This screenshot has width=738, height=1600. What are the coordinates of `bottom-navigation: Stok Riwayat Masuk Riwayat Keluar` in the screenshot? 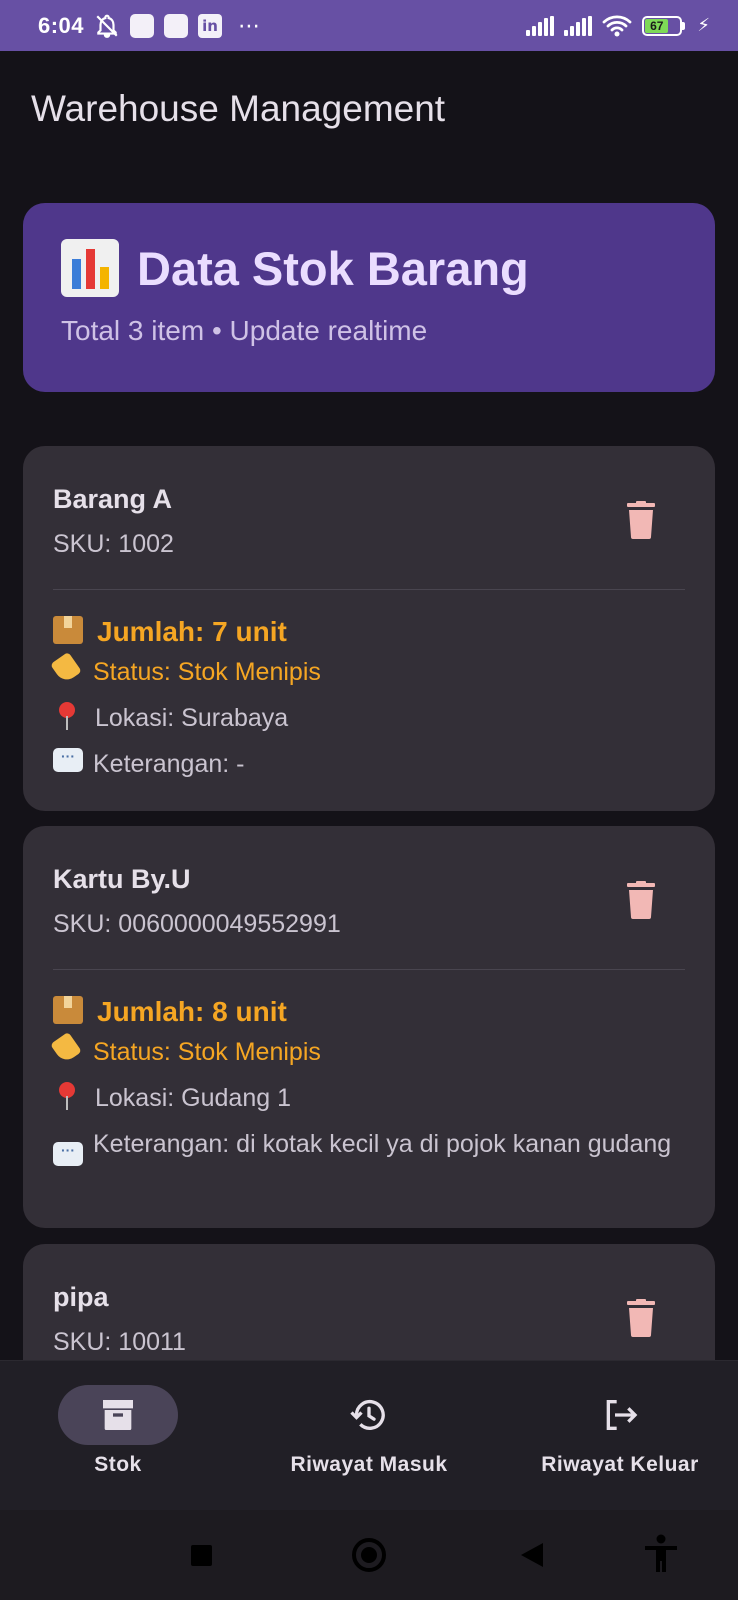 It's located at (369, 1435).